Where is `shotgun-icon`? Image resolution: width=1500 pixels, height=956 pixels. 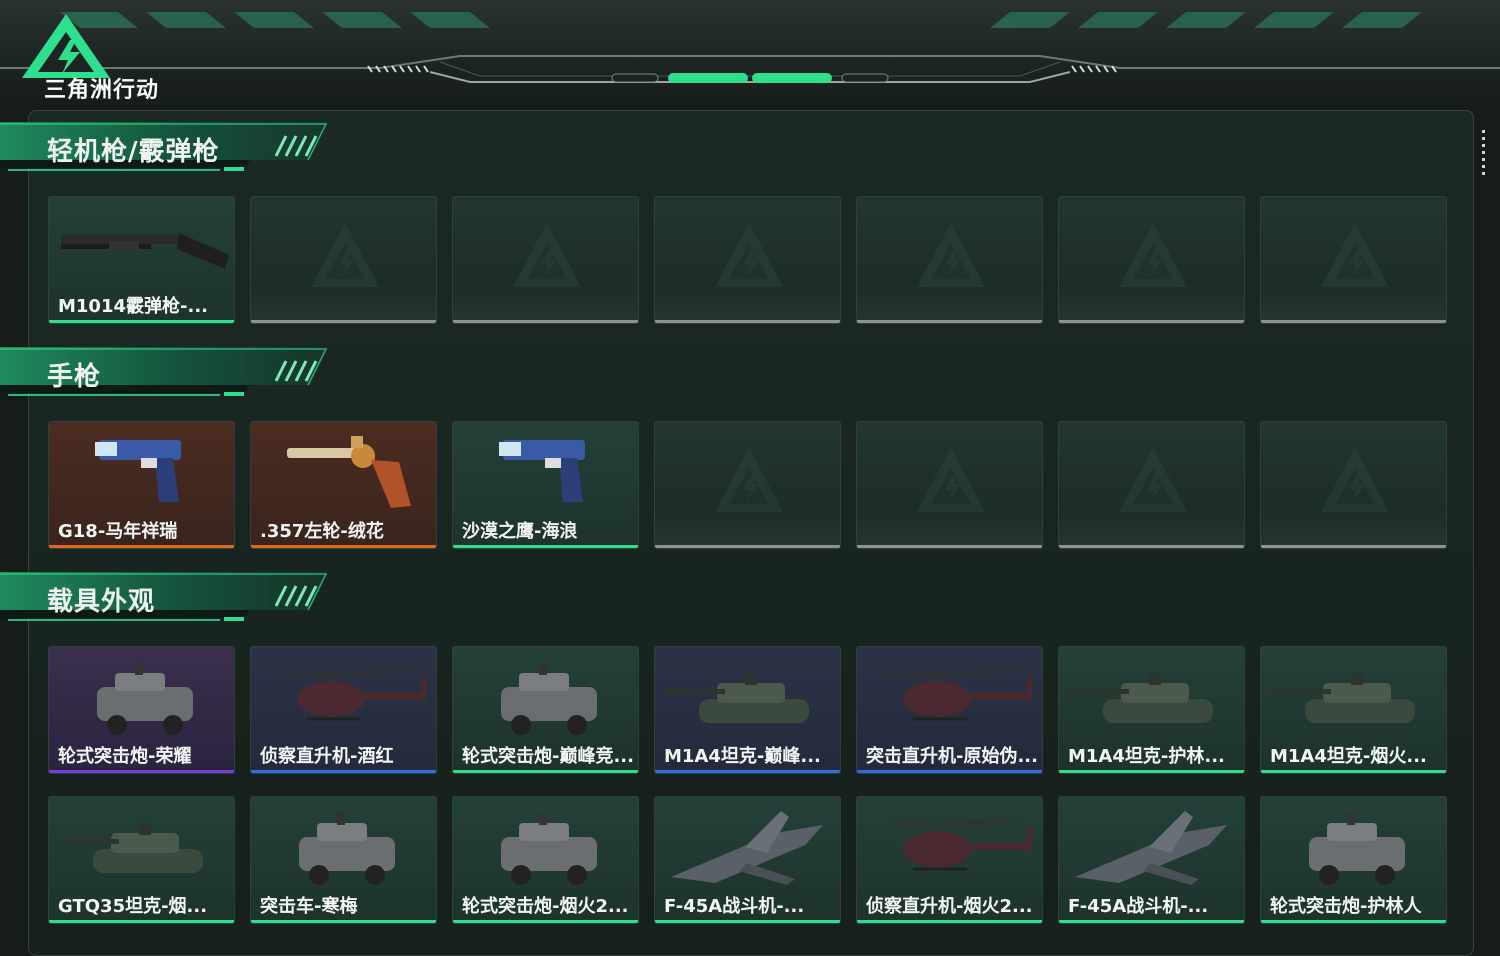 shotgun-icon is located at coordinates (145, 251).